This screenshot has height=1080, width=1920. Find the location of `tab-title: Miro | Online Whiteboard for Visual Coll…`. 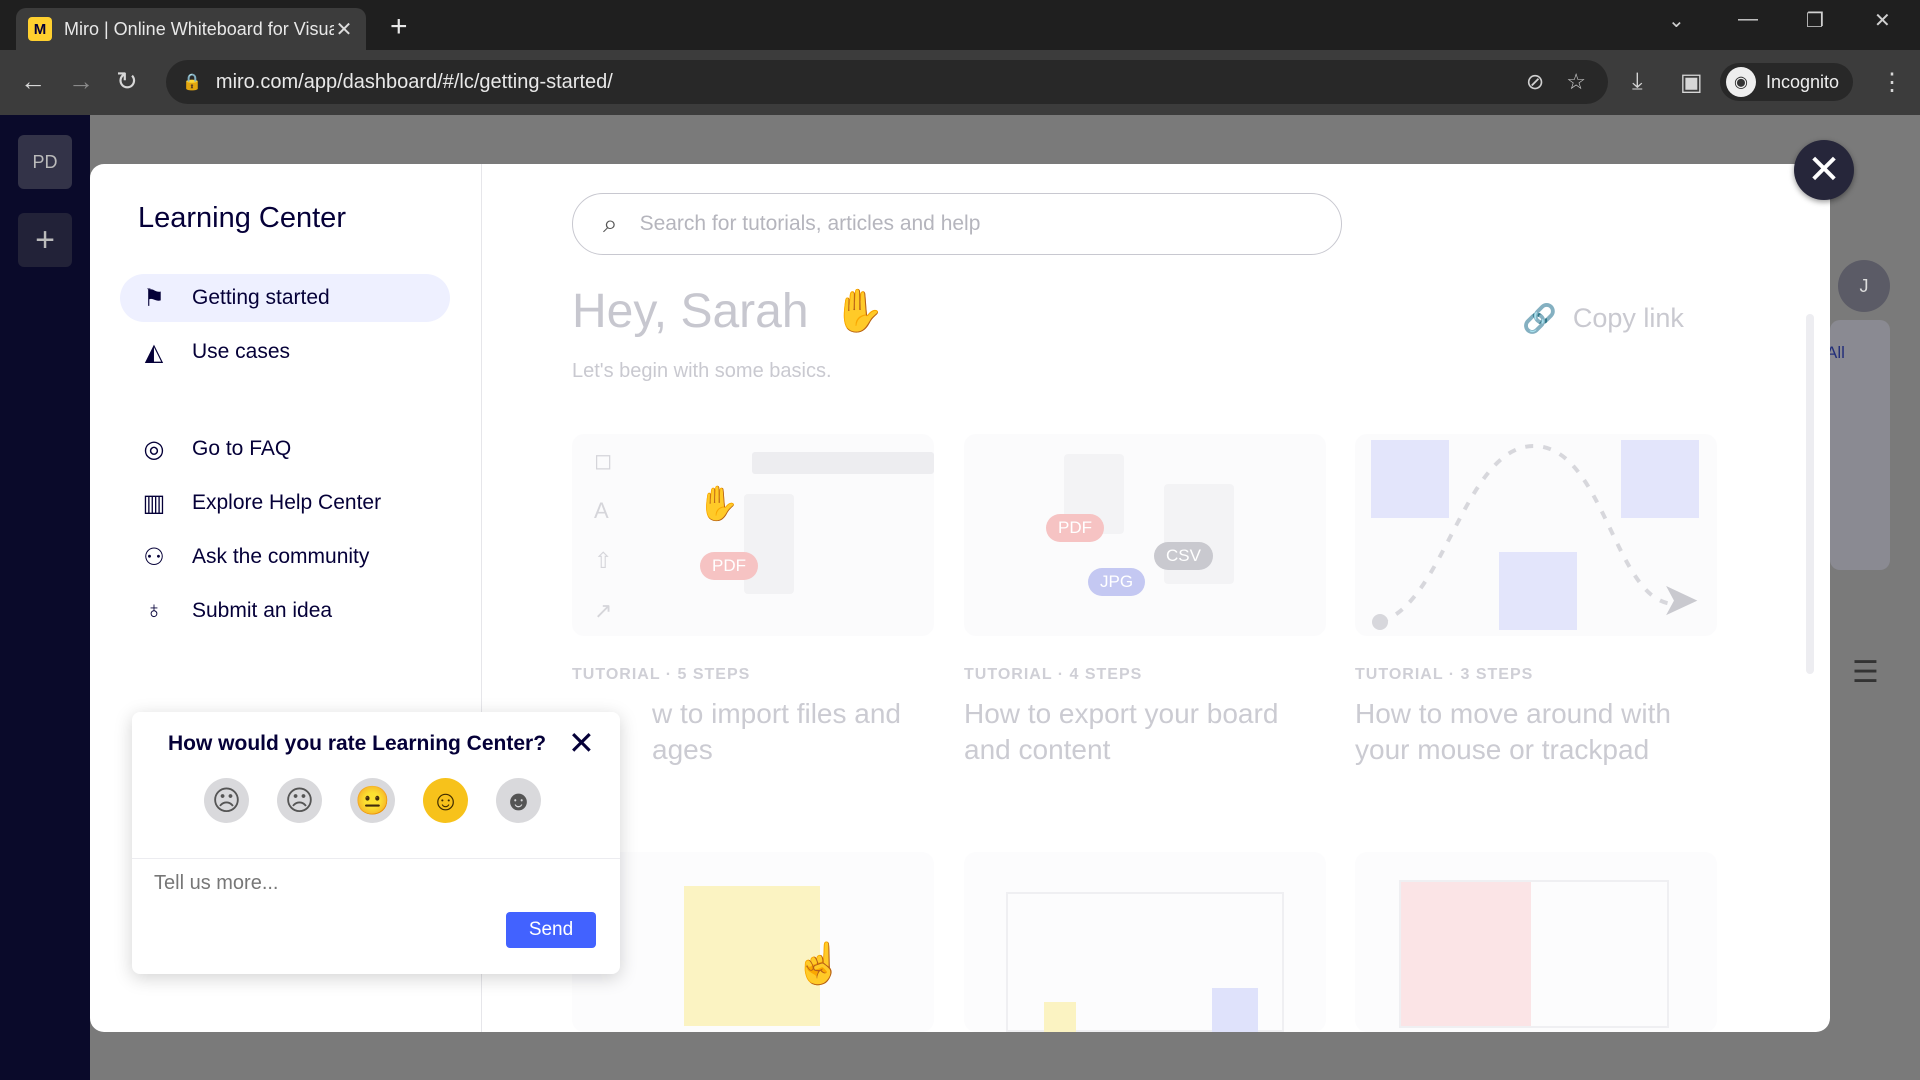

tab-title: Miro | Online Whiteboard for Visual Coll… is located at coordinates (199, 28).